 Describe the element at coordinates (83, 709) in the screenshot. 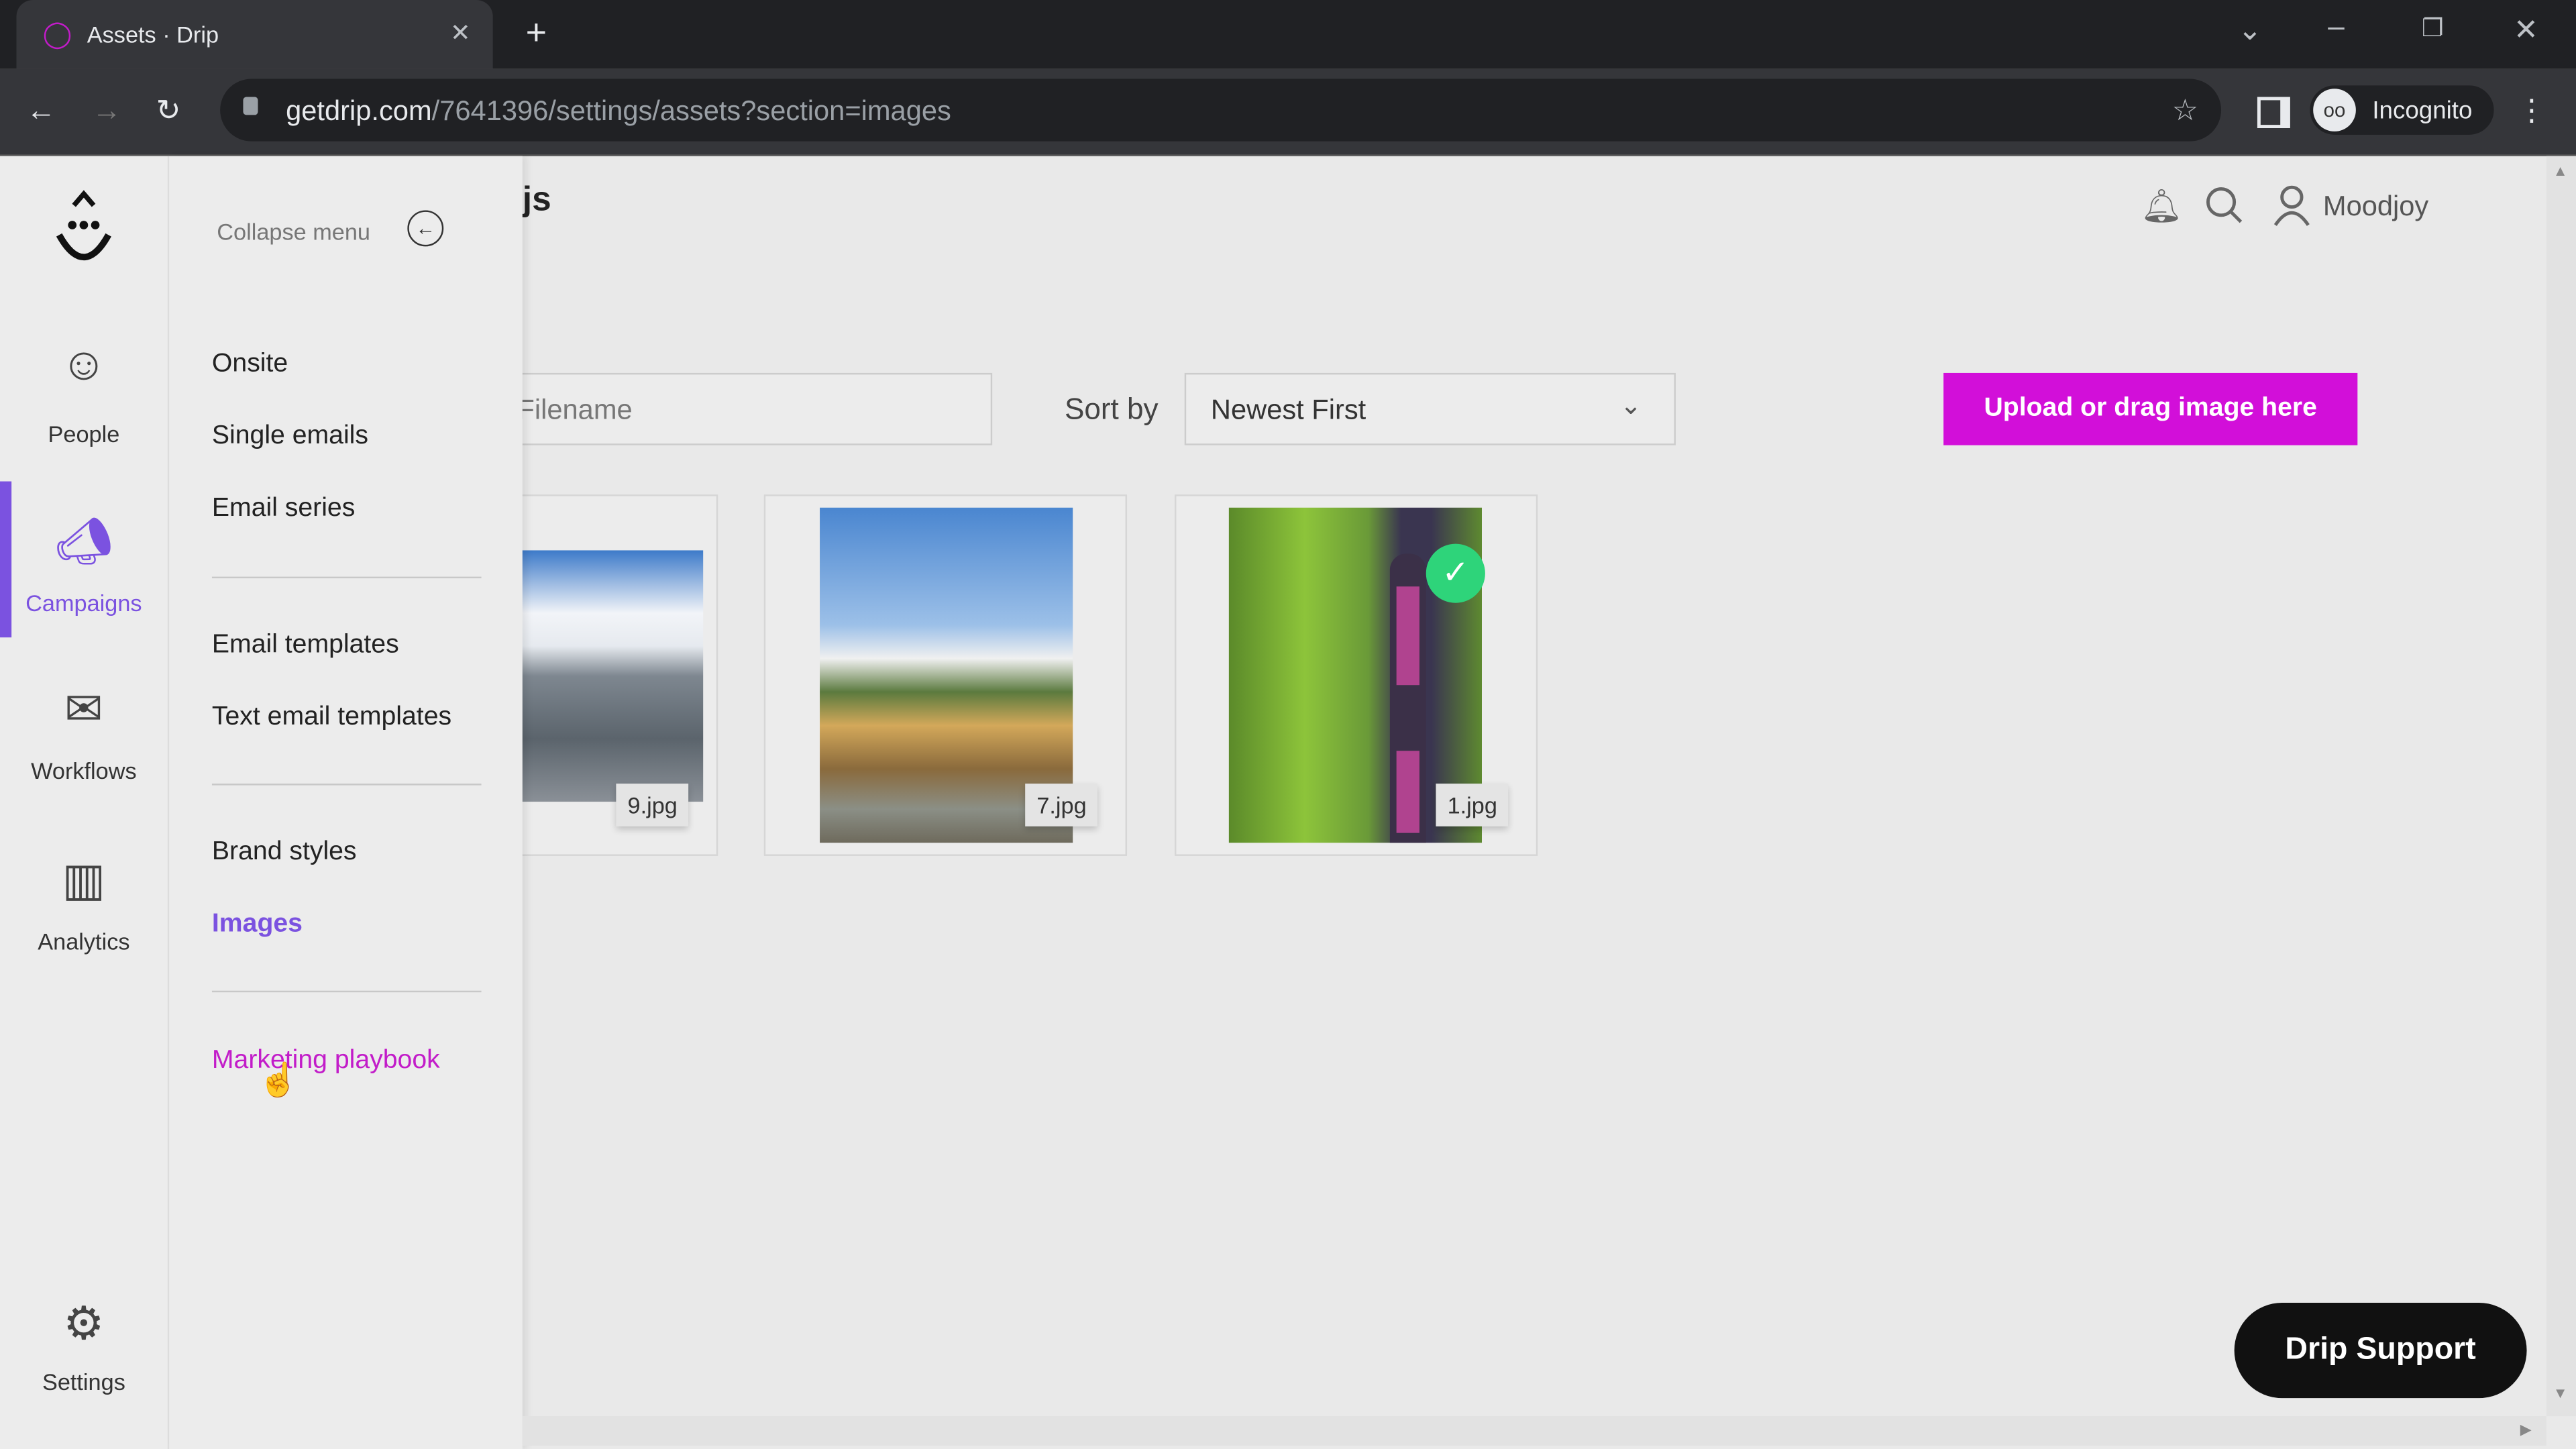

I see `workflow-icon: ✉` at that location.